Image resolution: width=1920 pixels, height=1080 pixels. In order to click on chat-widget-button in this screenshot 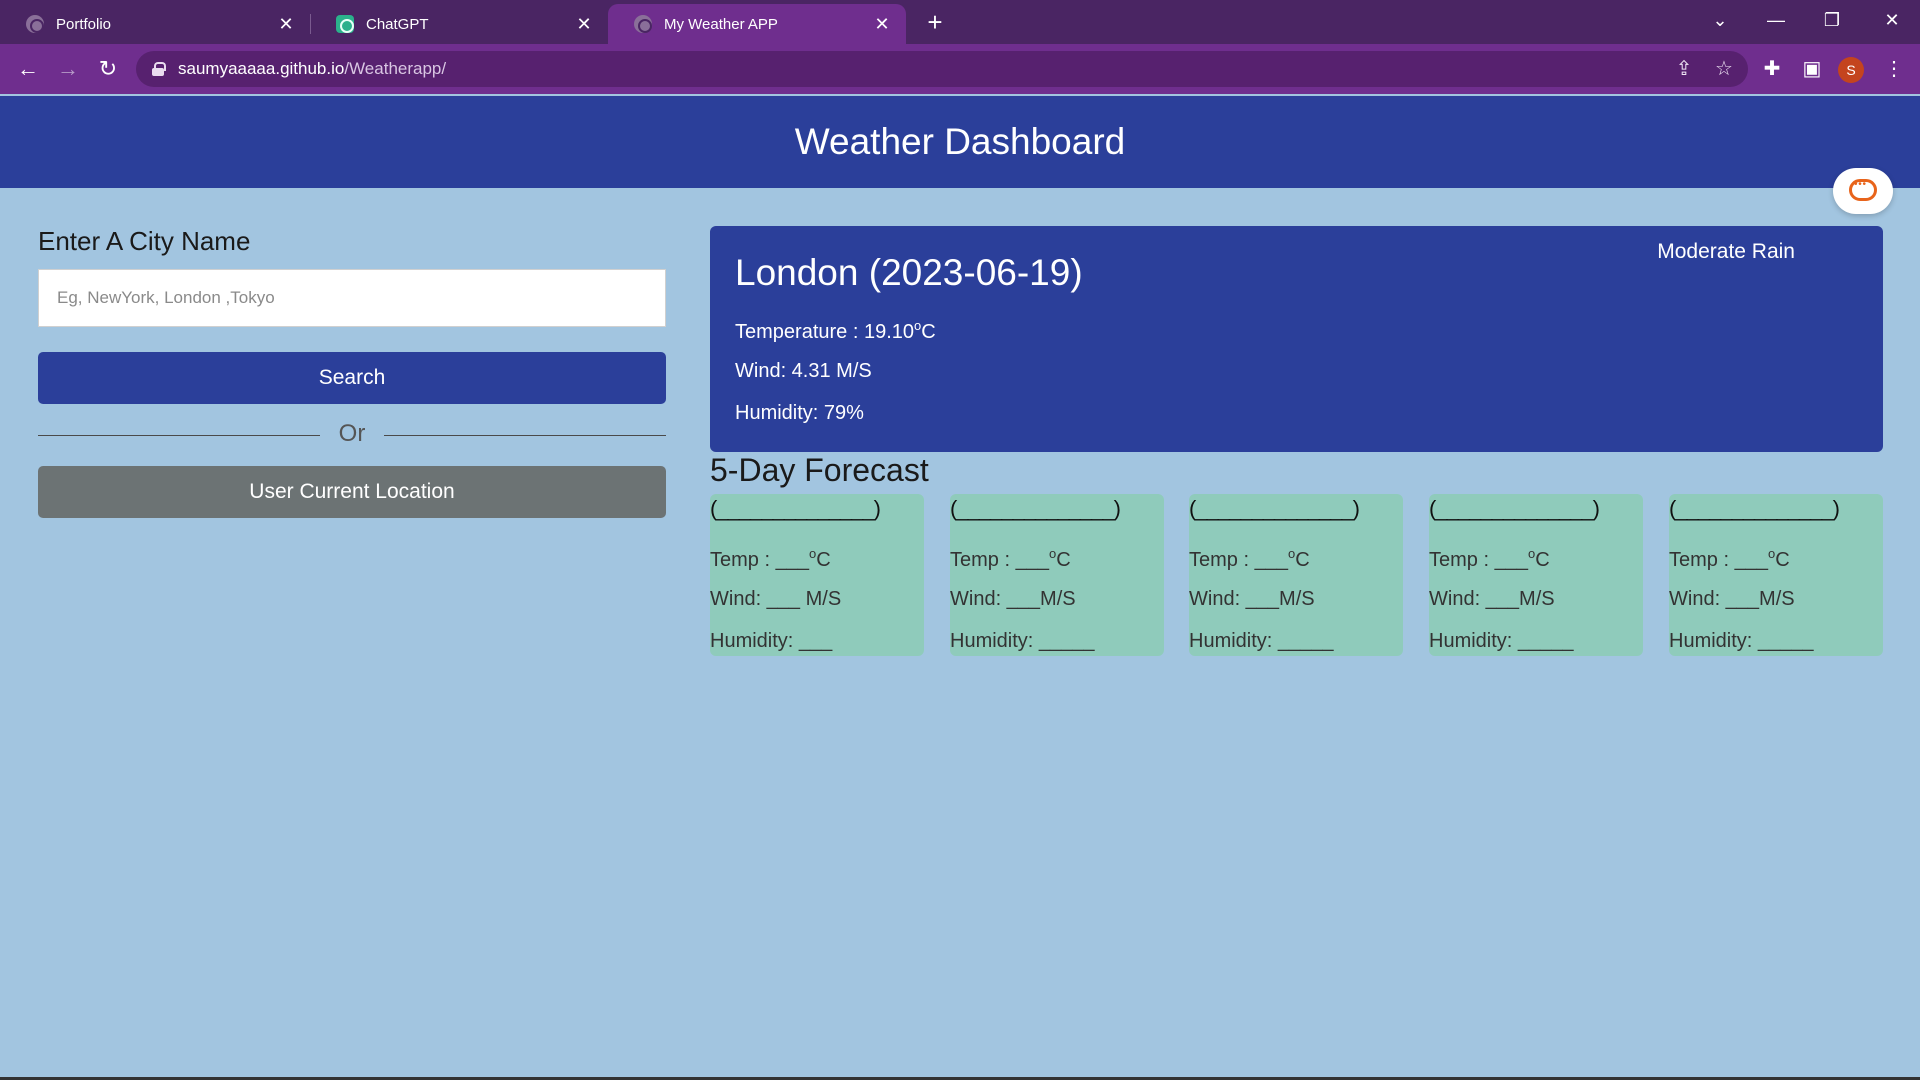, I will do `click(1863, 191)`.